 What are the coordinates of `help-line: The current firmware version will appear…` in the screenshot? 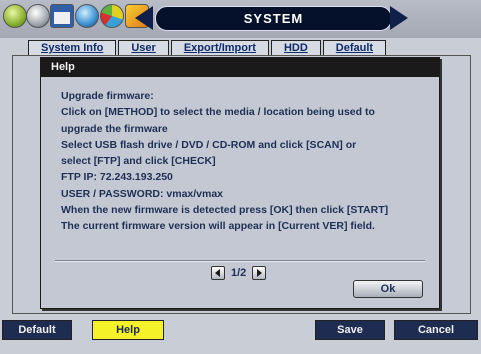 It's located at (218, 226).